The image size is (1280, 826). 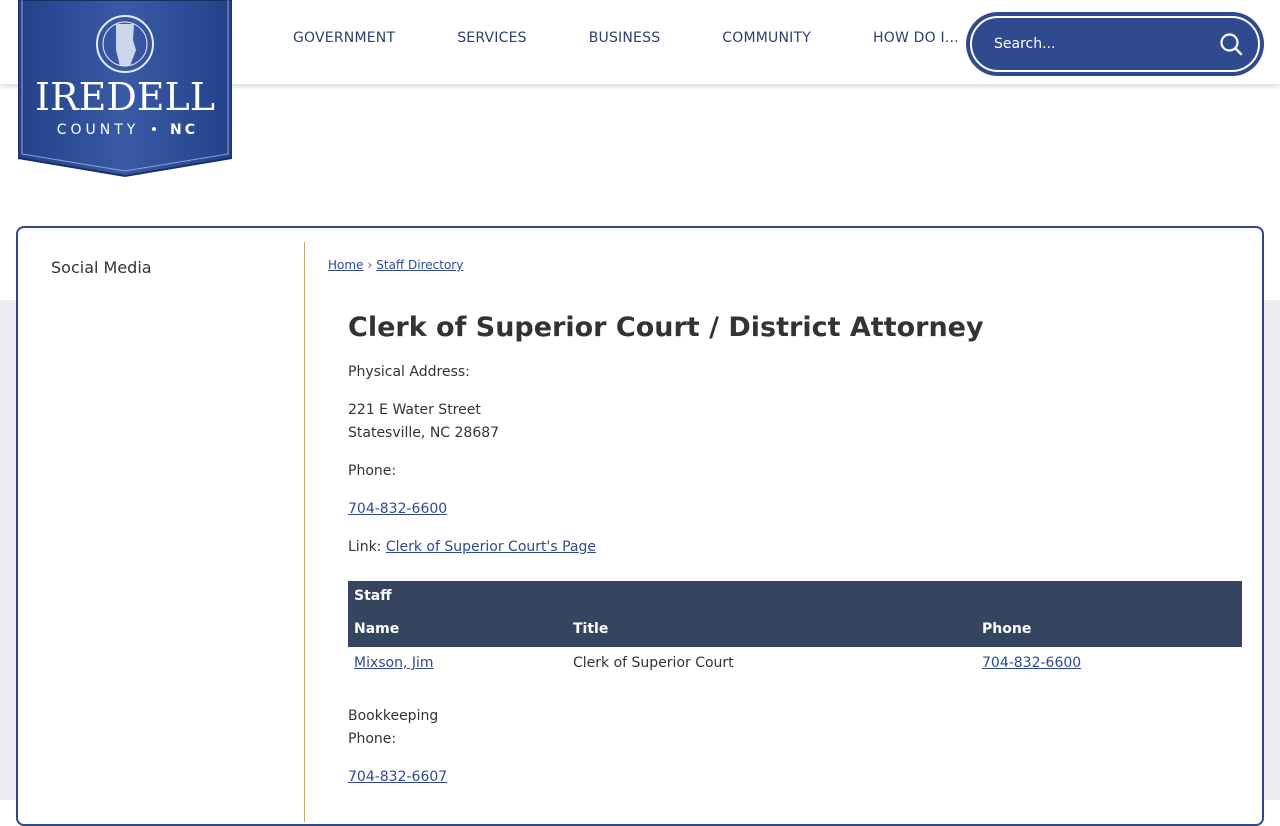 What do you see at coordinates (344, 38) in the screenshot?
I see `nav-government: GOVERNMENT` at bounding box center [344, 38].